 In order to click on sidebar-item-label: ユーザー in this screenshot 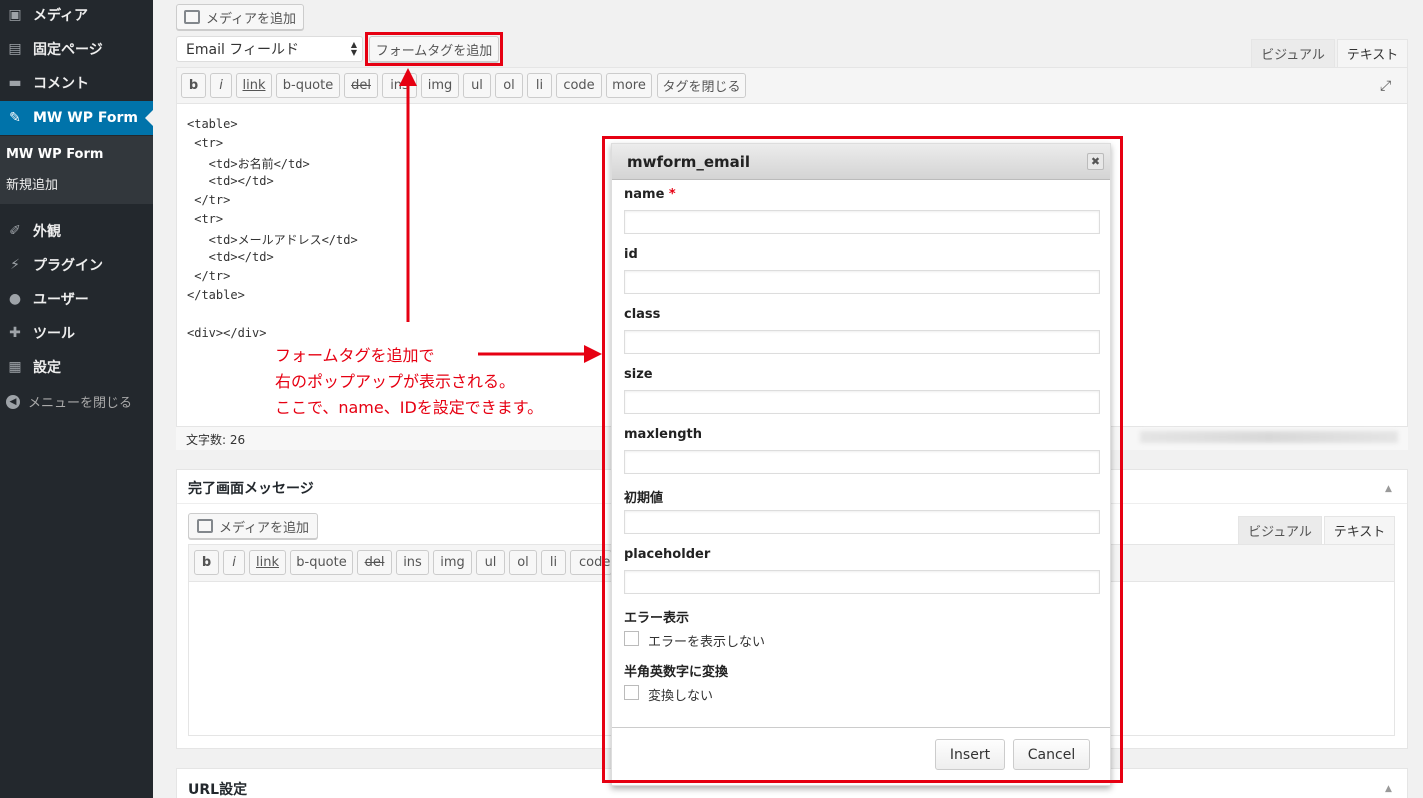, I will do `click(61, 300)`.